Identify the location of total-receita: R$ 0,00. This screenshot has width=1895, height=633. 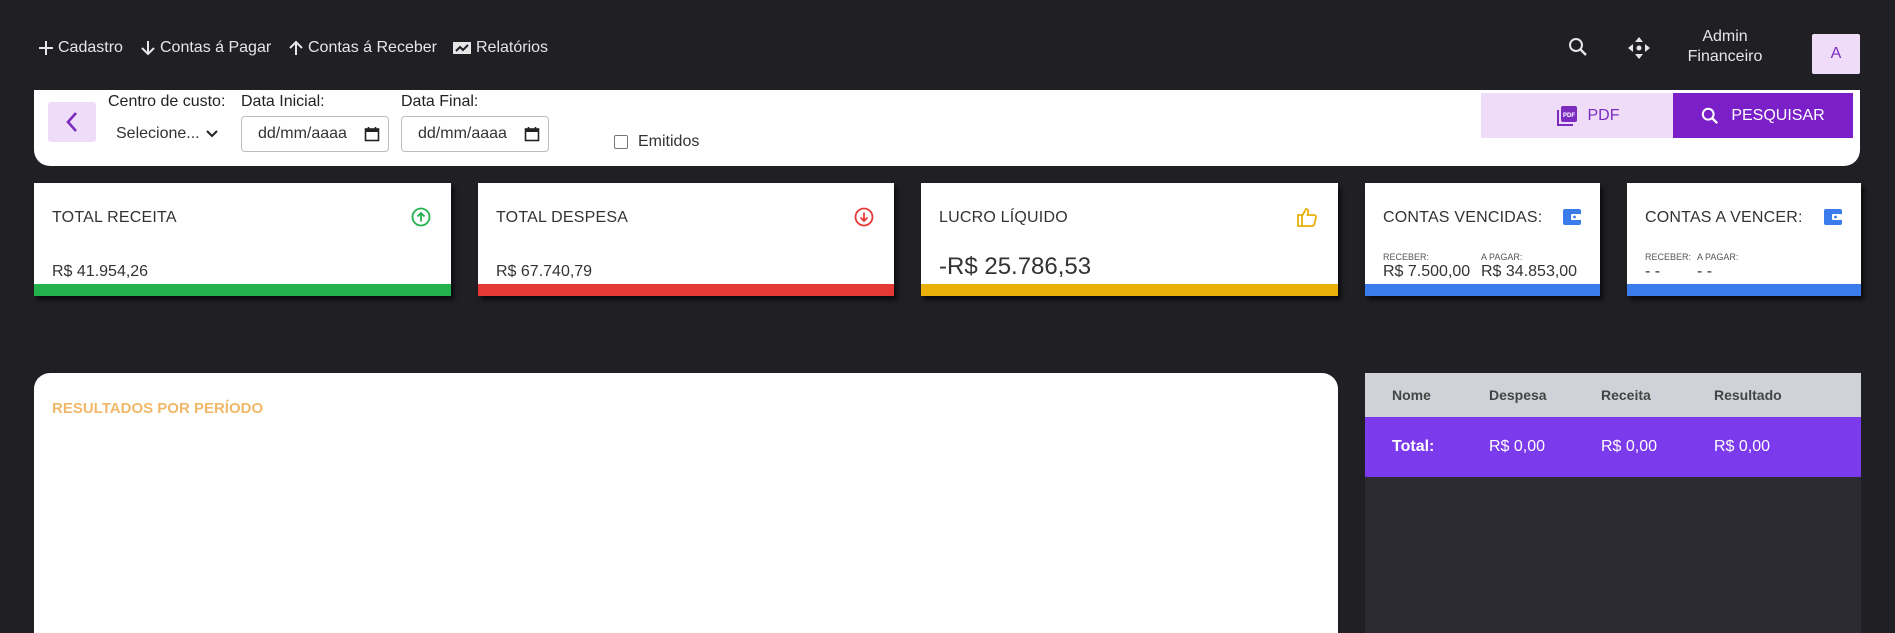
(1629, 446).